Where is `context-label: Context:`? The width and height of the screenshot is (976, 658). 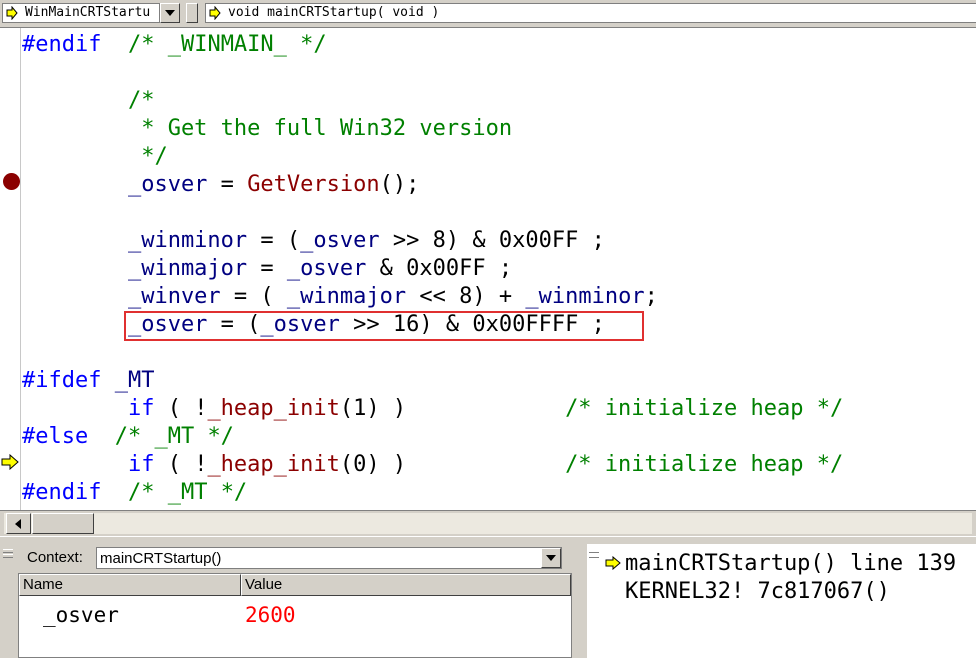
context-label: Context: is located at coordinates (55, 557).